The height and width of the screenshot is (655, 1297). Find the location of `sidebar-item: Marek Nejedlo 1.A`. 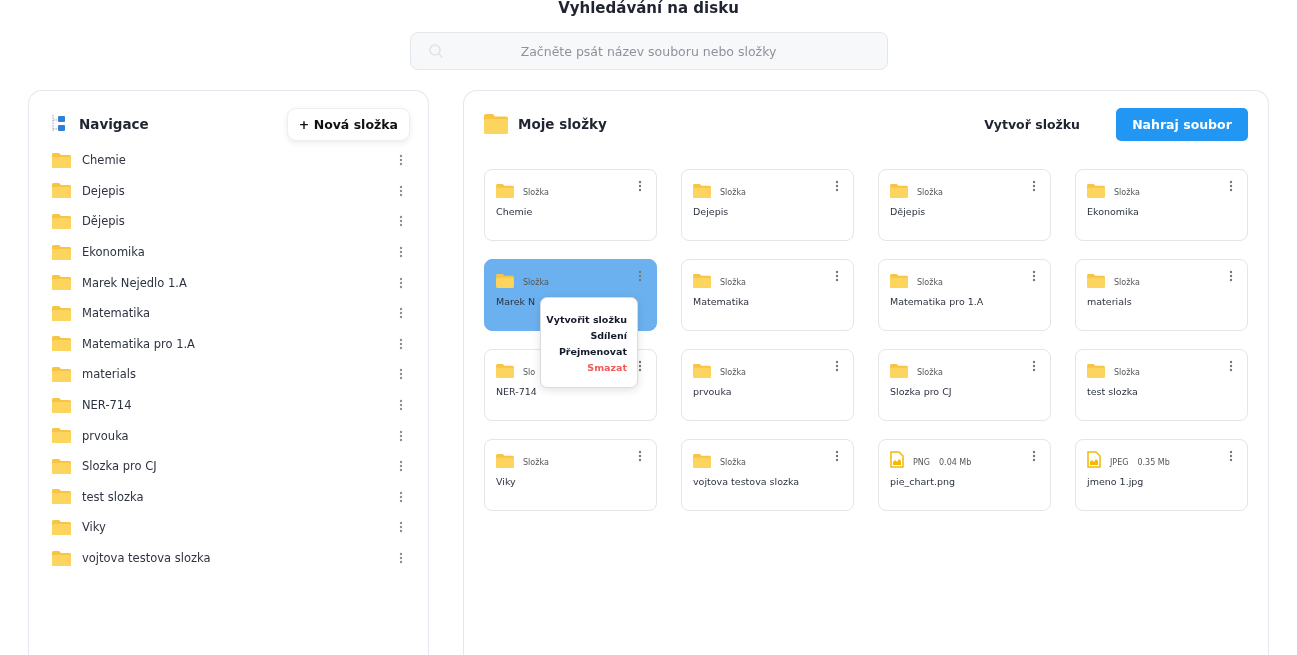

sidebar-item: Marek Nejedlo 1.A is located at coordinates (240, 282).